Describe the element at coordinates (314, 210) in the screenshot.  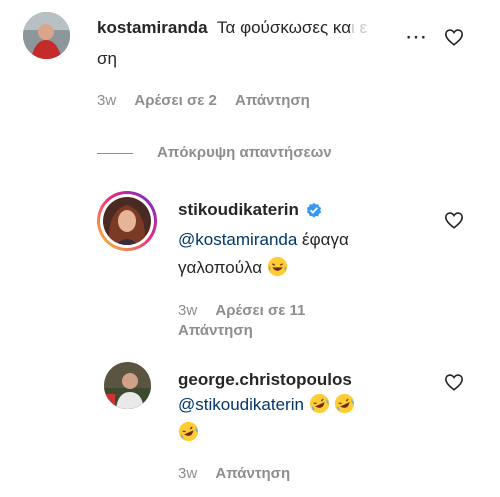
I see `verified-badge-icon` at that location.